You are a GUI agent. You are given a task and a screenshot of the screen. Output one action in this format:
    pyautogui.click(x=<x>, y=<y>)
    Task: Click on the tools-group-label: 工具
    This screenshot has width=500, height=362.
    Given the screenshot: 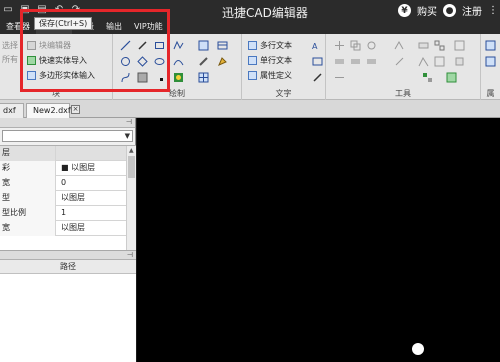 What is the action you would take?
    pyautogui.click(x=403, y=93)
    